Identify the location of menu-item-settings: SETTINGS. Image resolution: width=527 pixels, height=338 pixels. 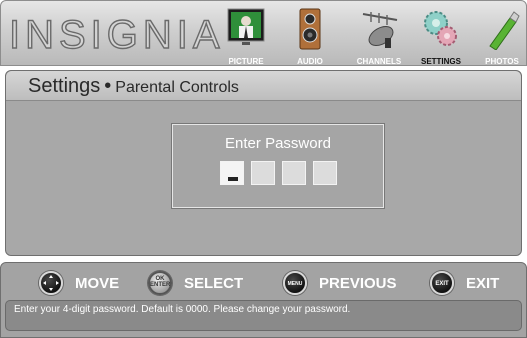
(441, 36).